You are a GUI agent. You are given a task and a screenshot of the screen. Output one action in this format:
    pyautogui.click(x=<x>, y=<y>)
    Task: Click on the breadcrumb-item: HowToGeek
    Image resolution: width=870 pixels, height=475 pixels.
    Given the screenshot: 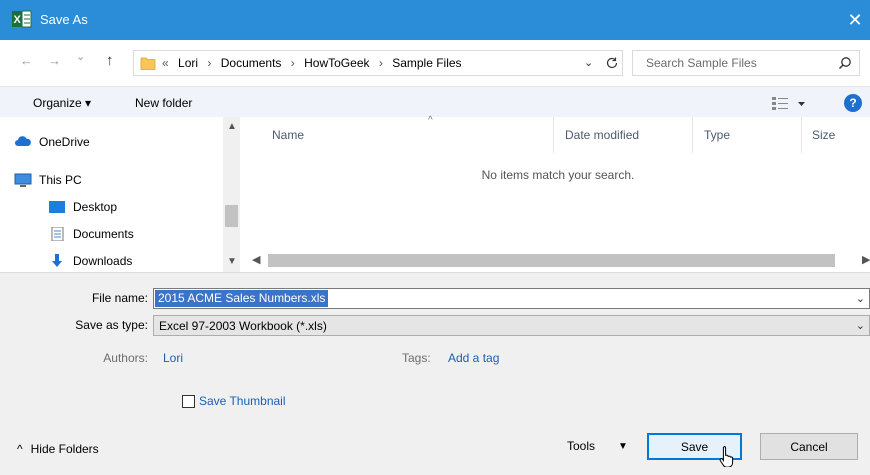 What is the action you would take?
    pyautogui.click(x=336, y=63)
    